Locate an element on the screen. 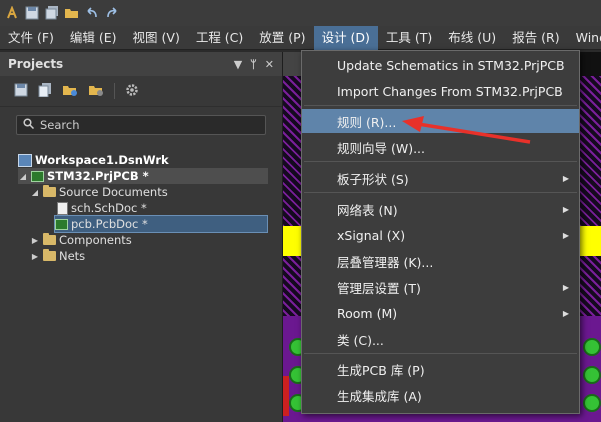 The height and width of the screenshot is (422, 601). menu-view: 视图 (V) is located at coordinates (156, 38).